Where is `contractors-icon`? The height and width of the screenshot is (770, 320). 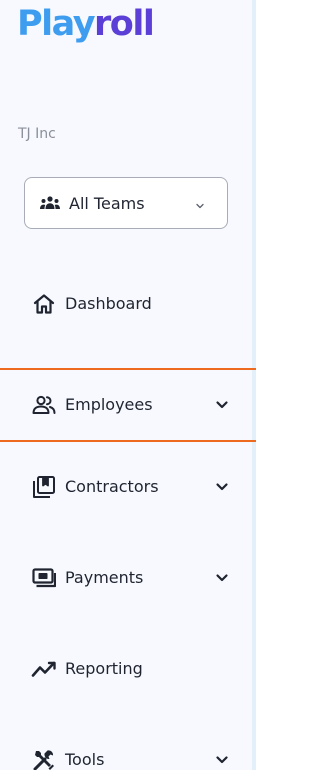 contractors-icon is located at coordinates (44, 487).